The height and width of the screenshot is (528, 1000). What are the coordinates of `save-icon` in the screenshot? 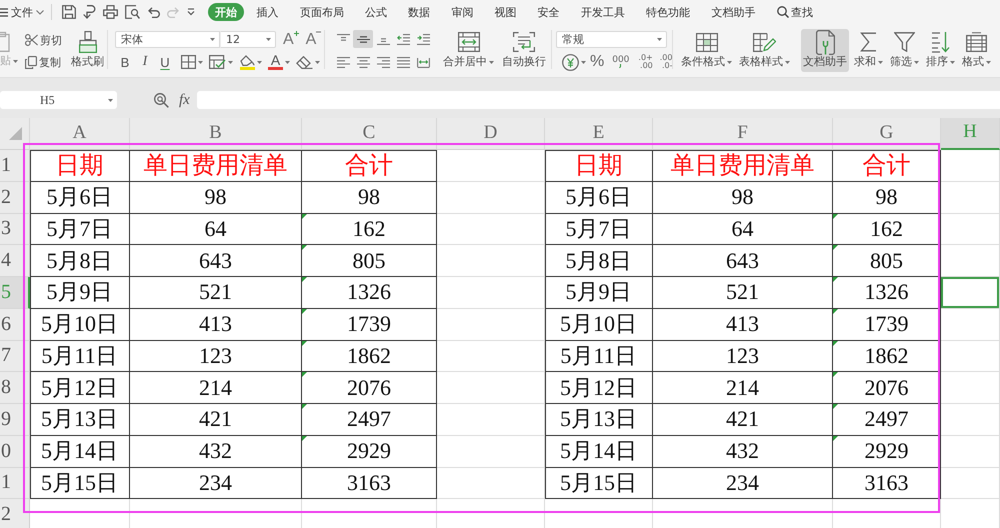 It's located at (69, 12).